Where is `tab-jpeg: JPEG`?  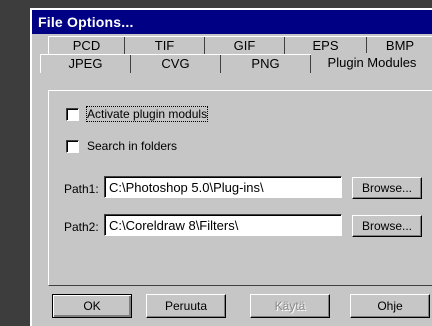
tab-jpeg: JPEG is located at coordinates (86, 64).